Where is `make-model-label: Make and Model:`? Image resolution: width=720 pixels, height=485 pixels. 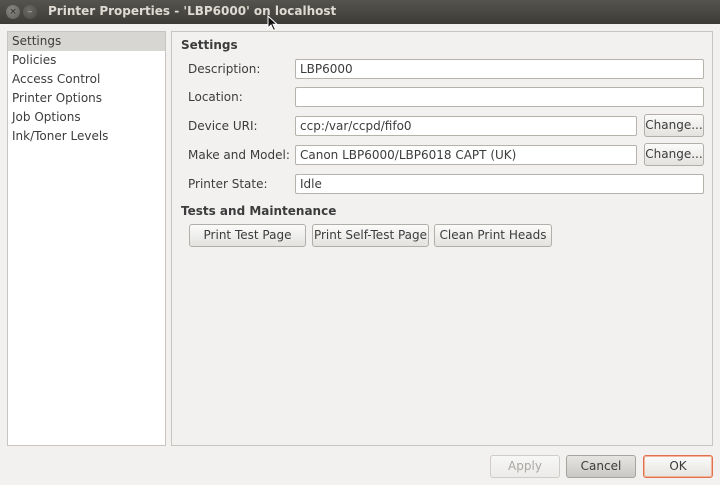
make-model-label: Make and Model: is located at coordinates (239, 155).